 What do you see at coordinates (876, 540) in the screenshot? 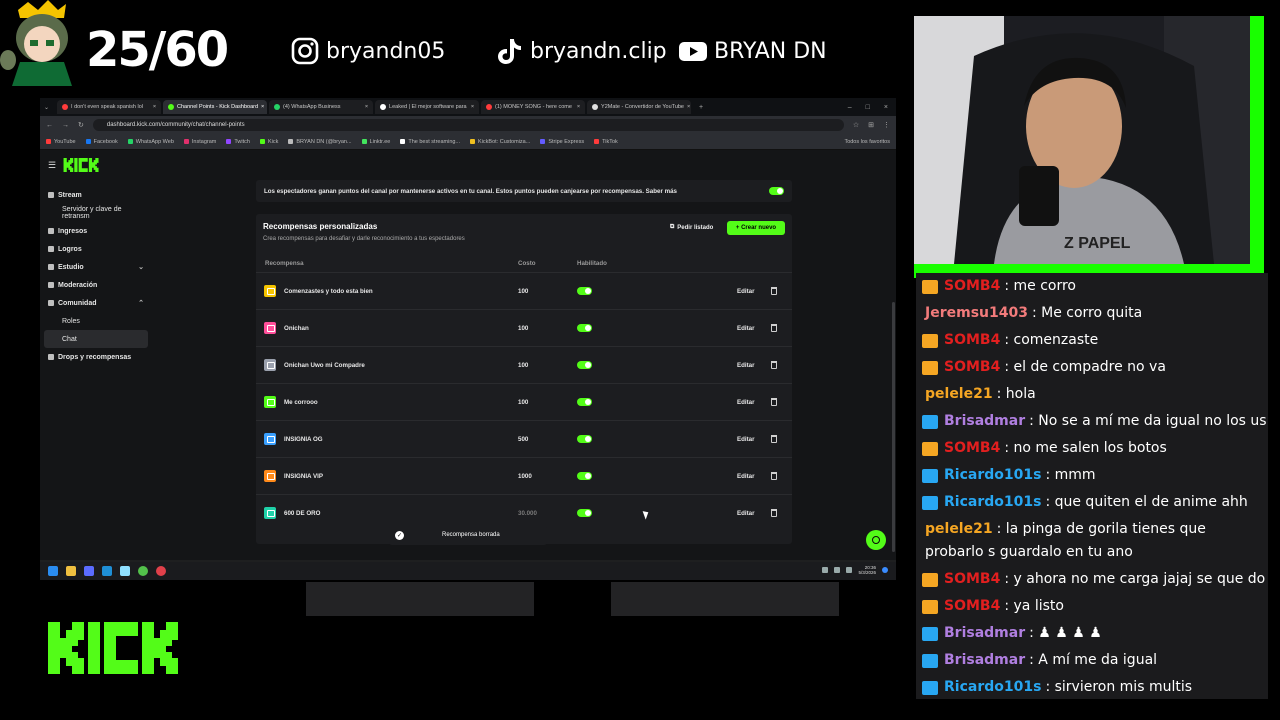
I see `help-fab-button` at bounding box center [876, 540].